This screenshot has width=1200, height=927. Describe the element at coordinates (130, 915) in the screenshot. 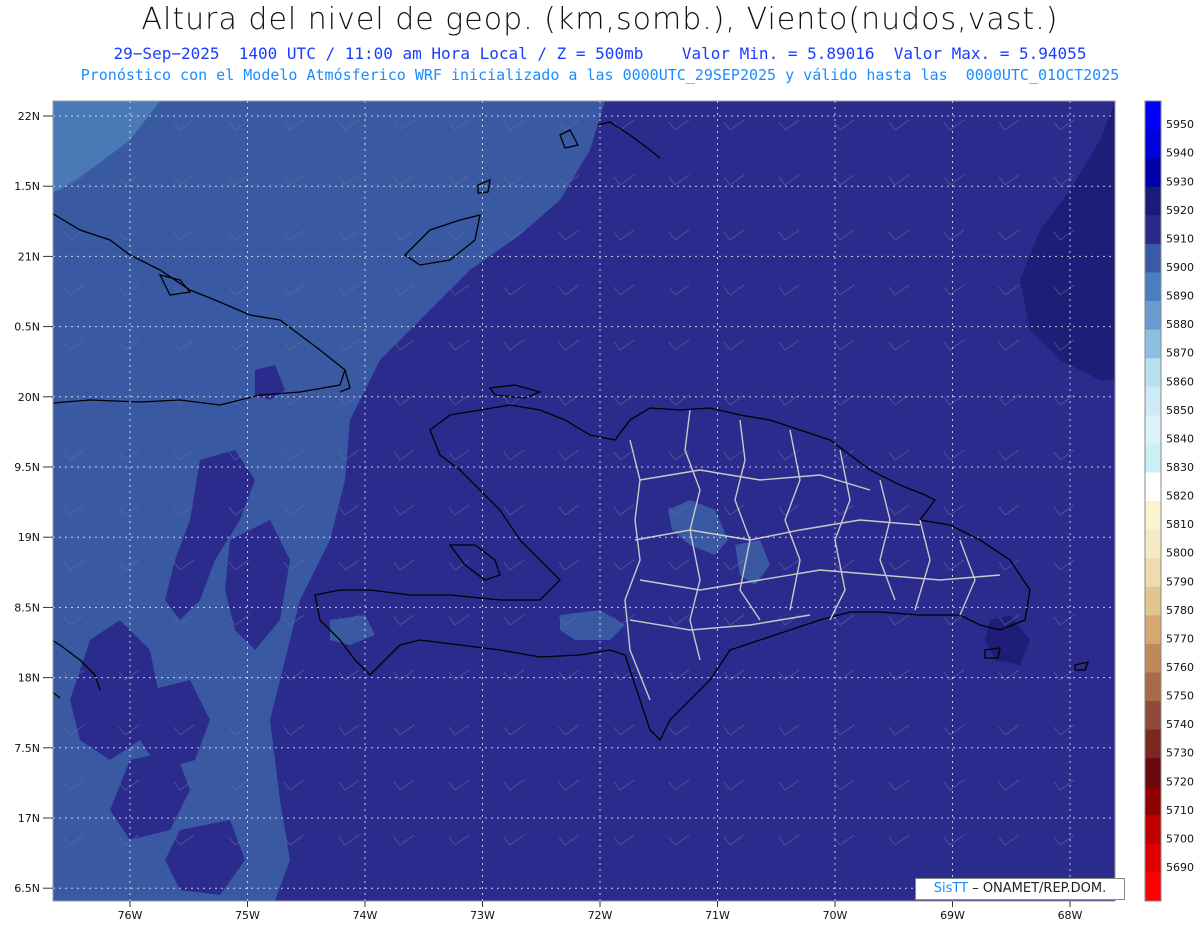

I see `longitude-label: 76W` at that location.